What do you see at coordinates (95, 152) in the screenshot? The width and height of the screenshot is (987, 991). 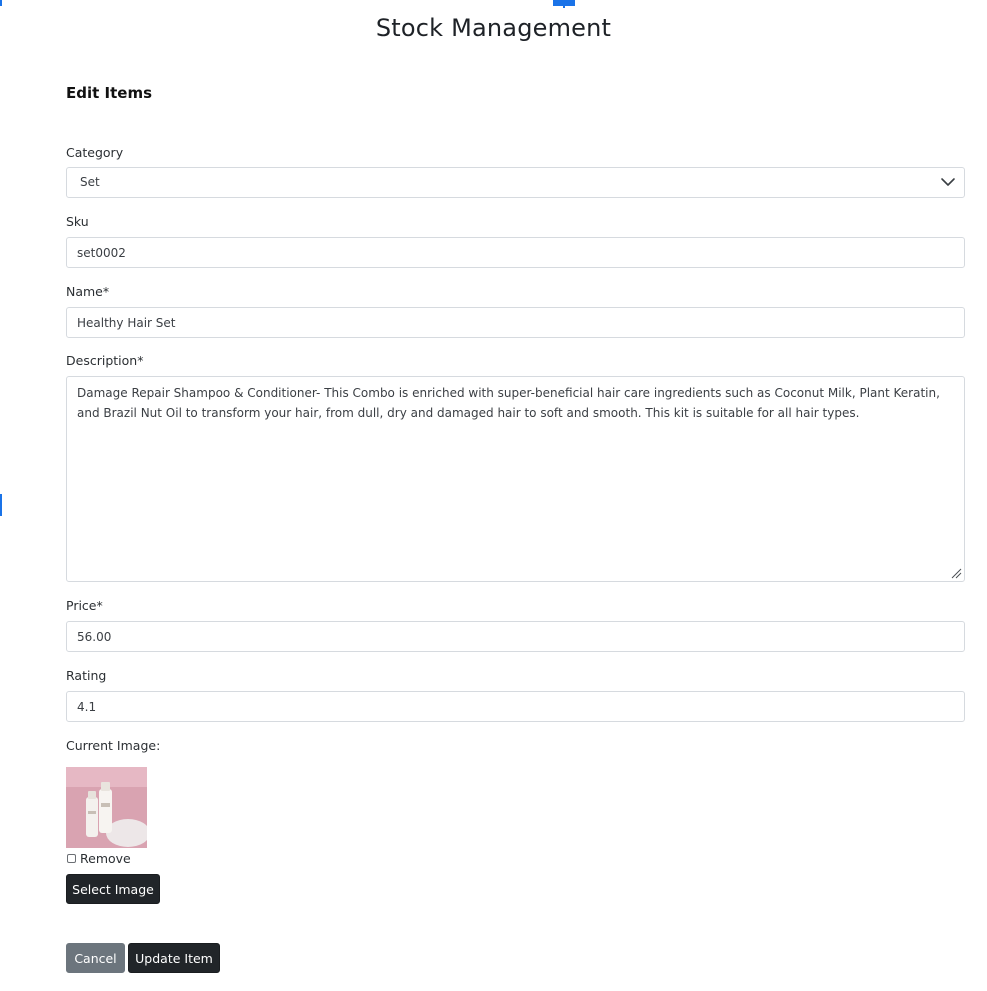 I see `category-label: Category` at bounding box center [95, 152].